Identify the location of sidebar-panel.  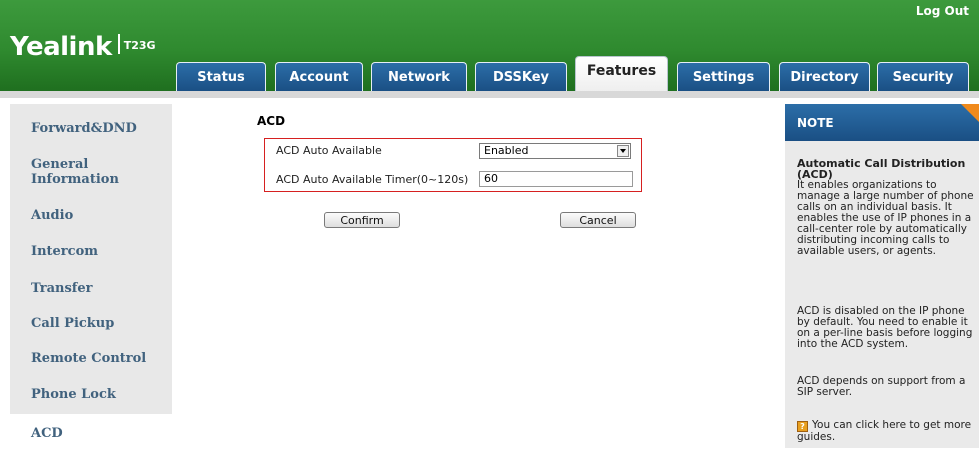
(91, 259).